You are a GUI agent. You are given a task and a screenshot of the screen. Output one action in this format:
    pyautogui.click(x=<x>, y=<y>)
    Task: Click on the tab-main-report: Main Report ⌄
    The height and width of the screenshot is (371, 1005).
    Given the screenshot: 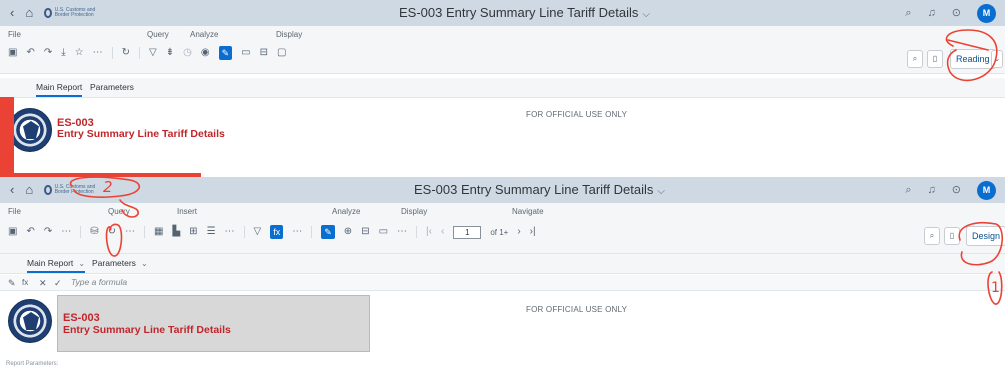 What is the action you would take?
    pyautogui.click(x=56, y=265)
    